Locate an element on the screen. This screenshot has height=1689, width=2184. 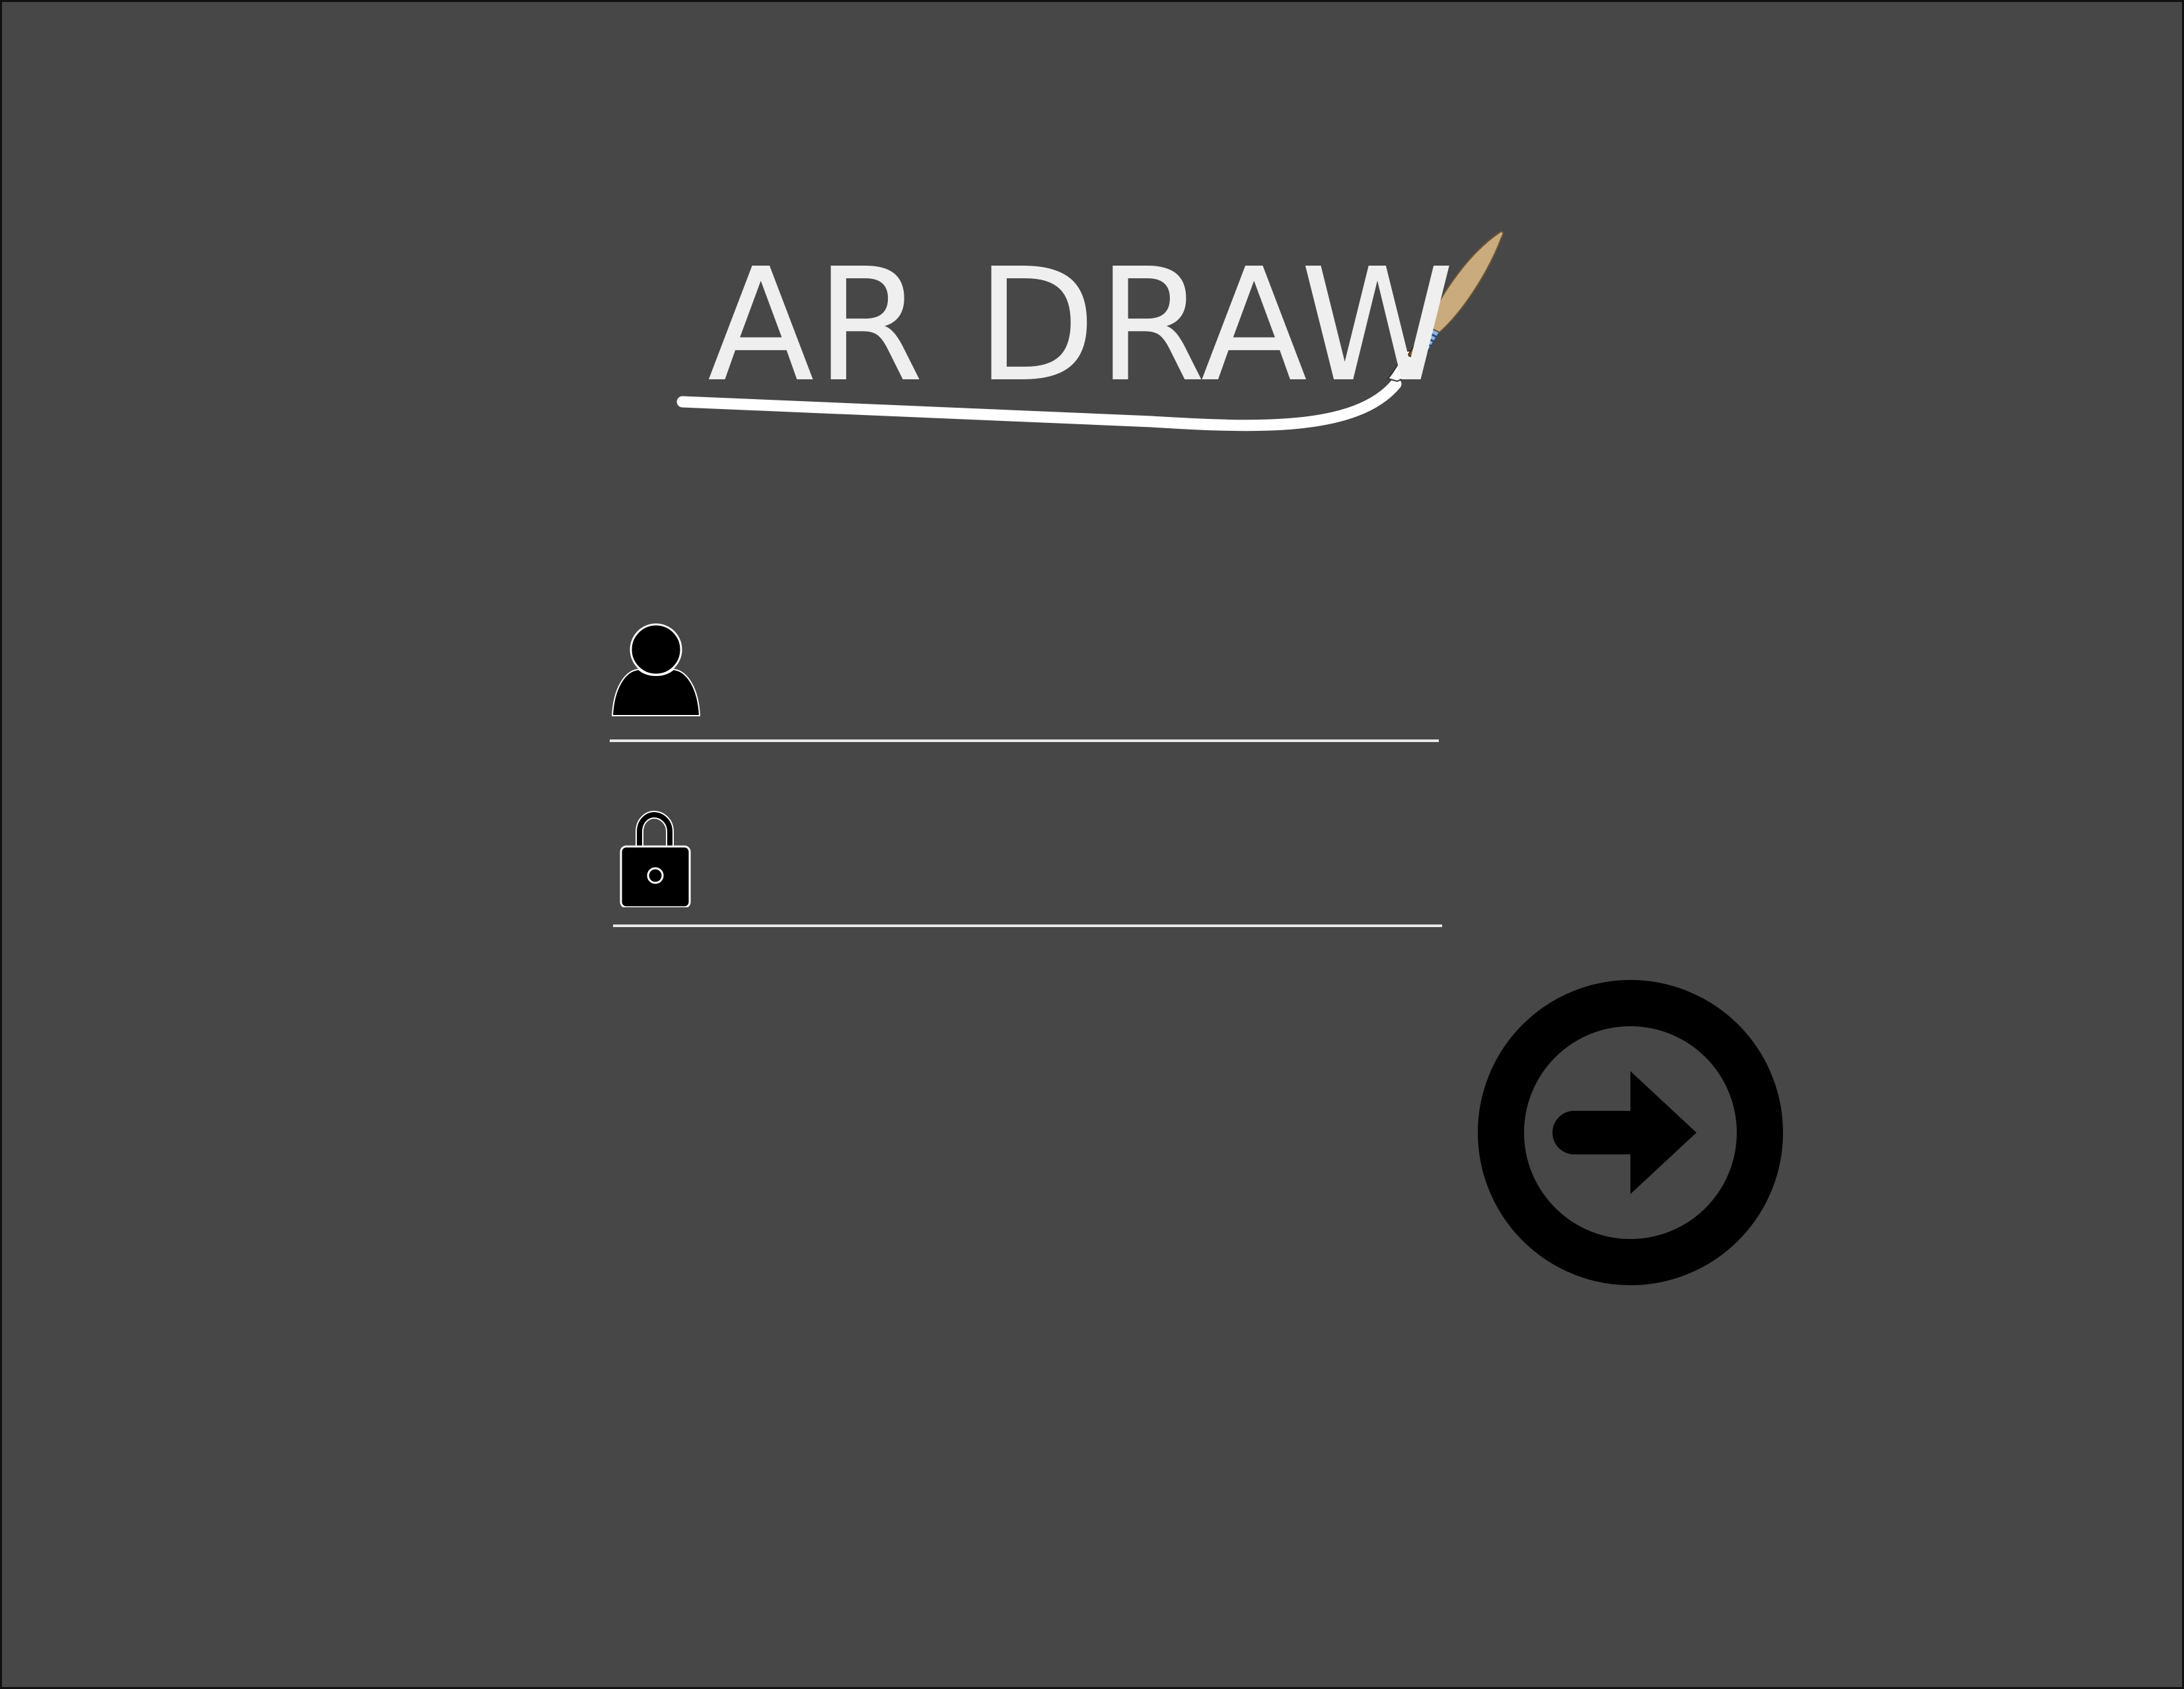
password-input is located at coordinates (1080, 865).